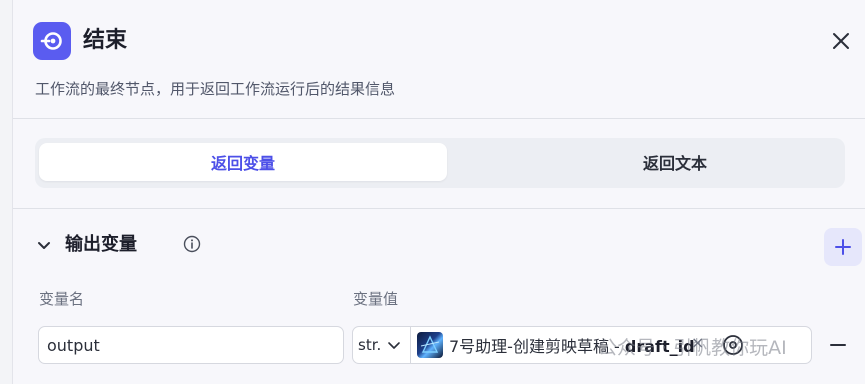 Image resolution: width=865 pixels, height=384 pixels. Describe the element at coordinates (430, 345) in the screenshot. I see `node-thumbnail` at that location.